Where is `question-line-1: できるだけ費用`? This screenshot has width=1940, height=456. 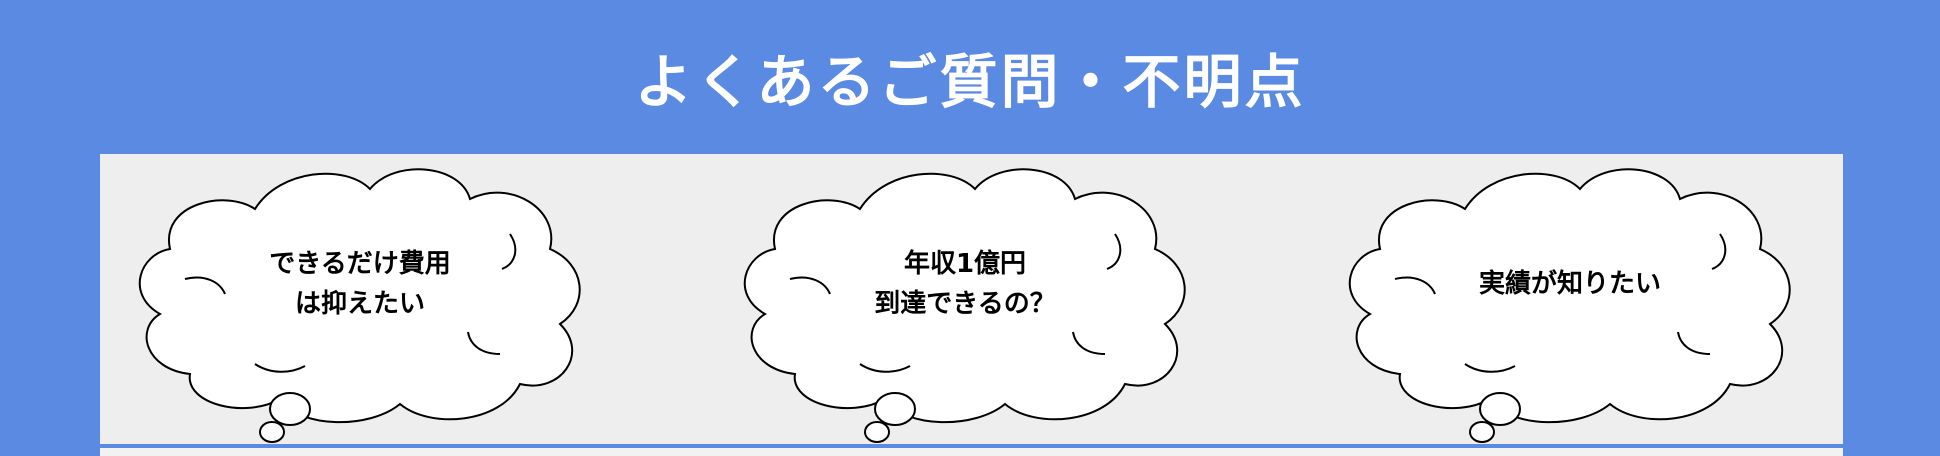
question-line-1: できるだけ費用 is located at coordinates (360, 264).